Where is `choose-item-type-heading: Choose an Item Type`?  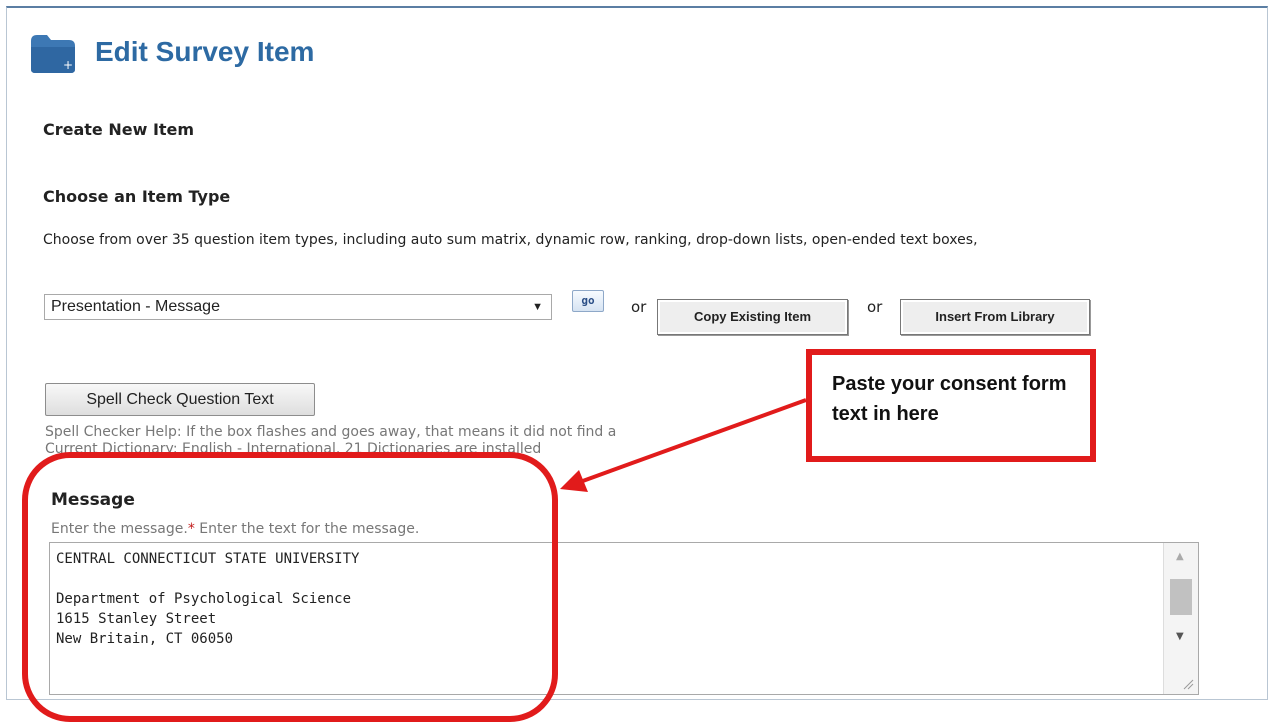
choose-item-type-heading: Choose an Item Type is located at coordinates (137, 196).